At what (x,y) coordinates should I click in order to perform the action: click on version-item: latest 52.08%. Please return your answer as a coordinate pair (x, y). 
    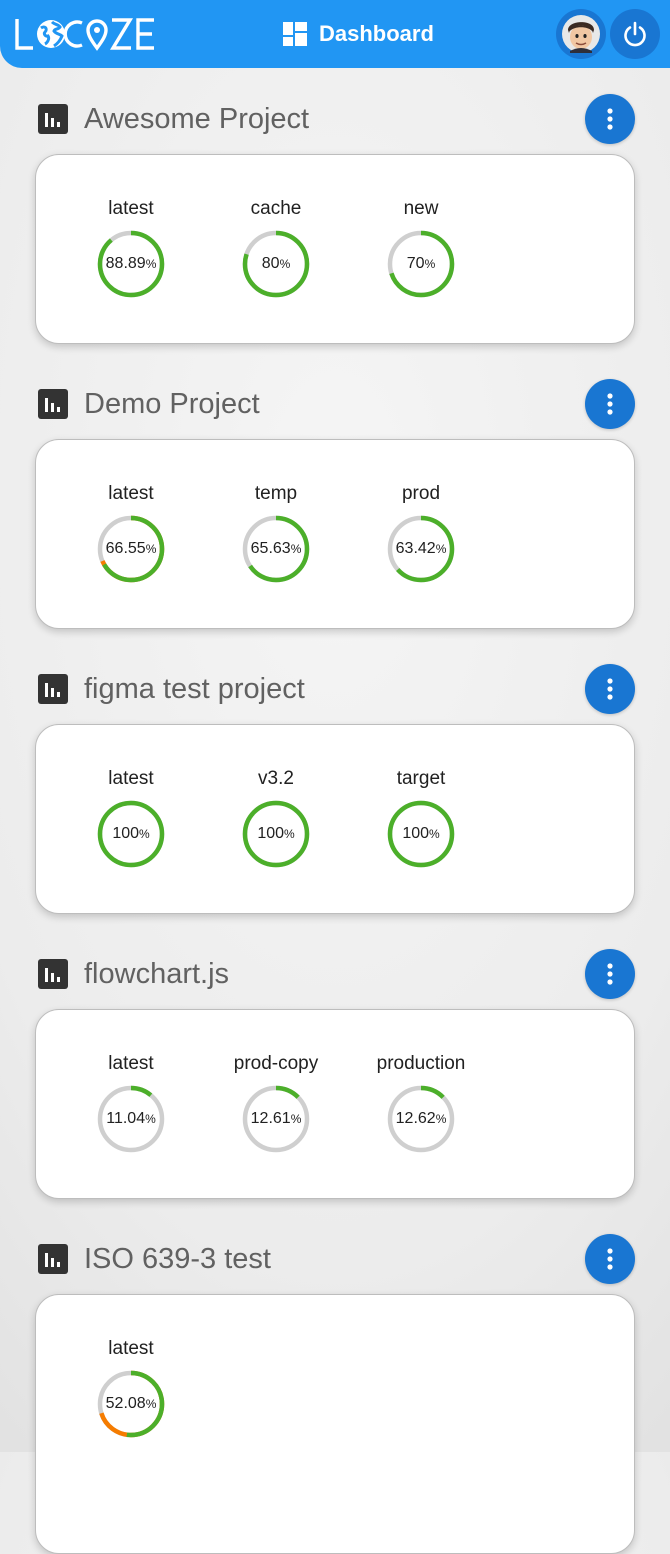
    Looking at the image, I should click on (131, 1388).